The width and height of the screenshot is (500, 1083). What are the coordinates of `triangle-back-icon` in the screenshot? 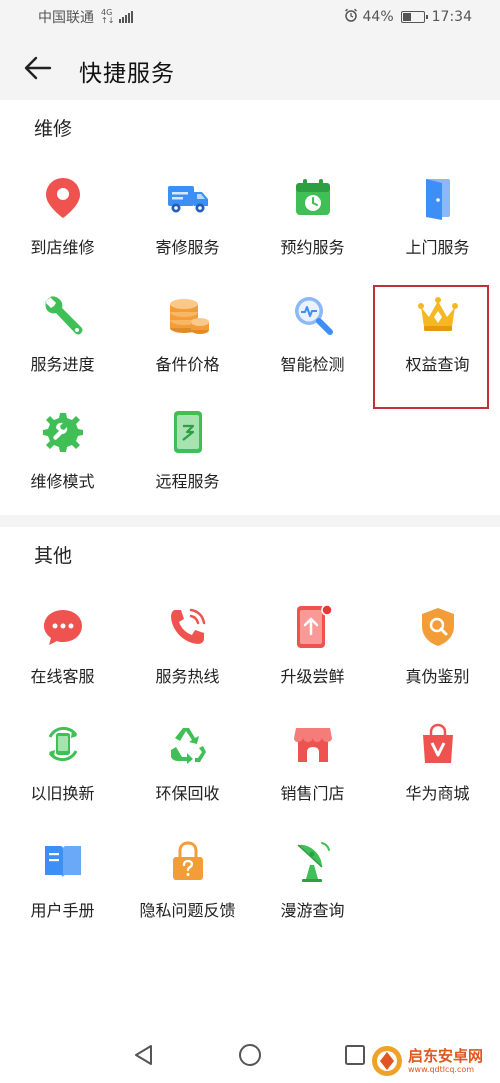 It's located at (143, 1055).